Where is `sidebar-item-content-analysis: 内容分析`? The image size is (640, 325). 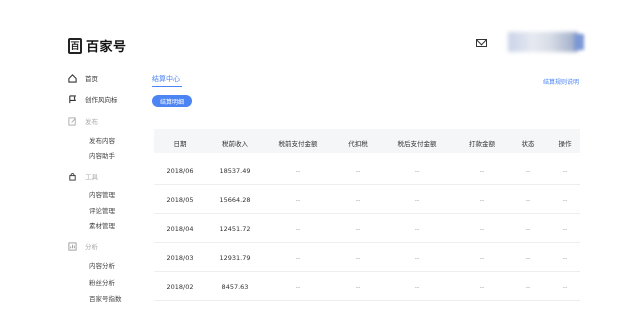
sidebar-item-content-analysis: 内容分析 is located at coordinates (102, 265).